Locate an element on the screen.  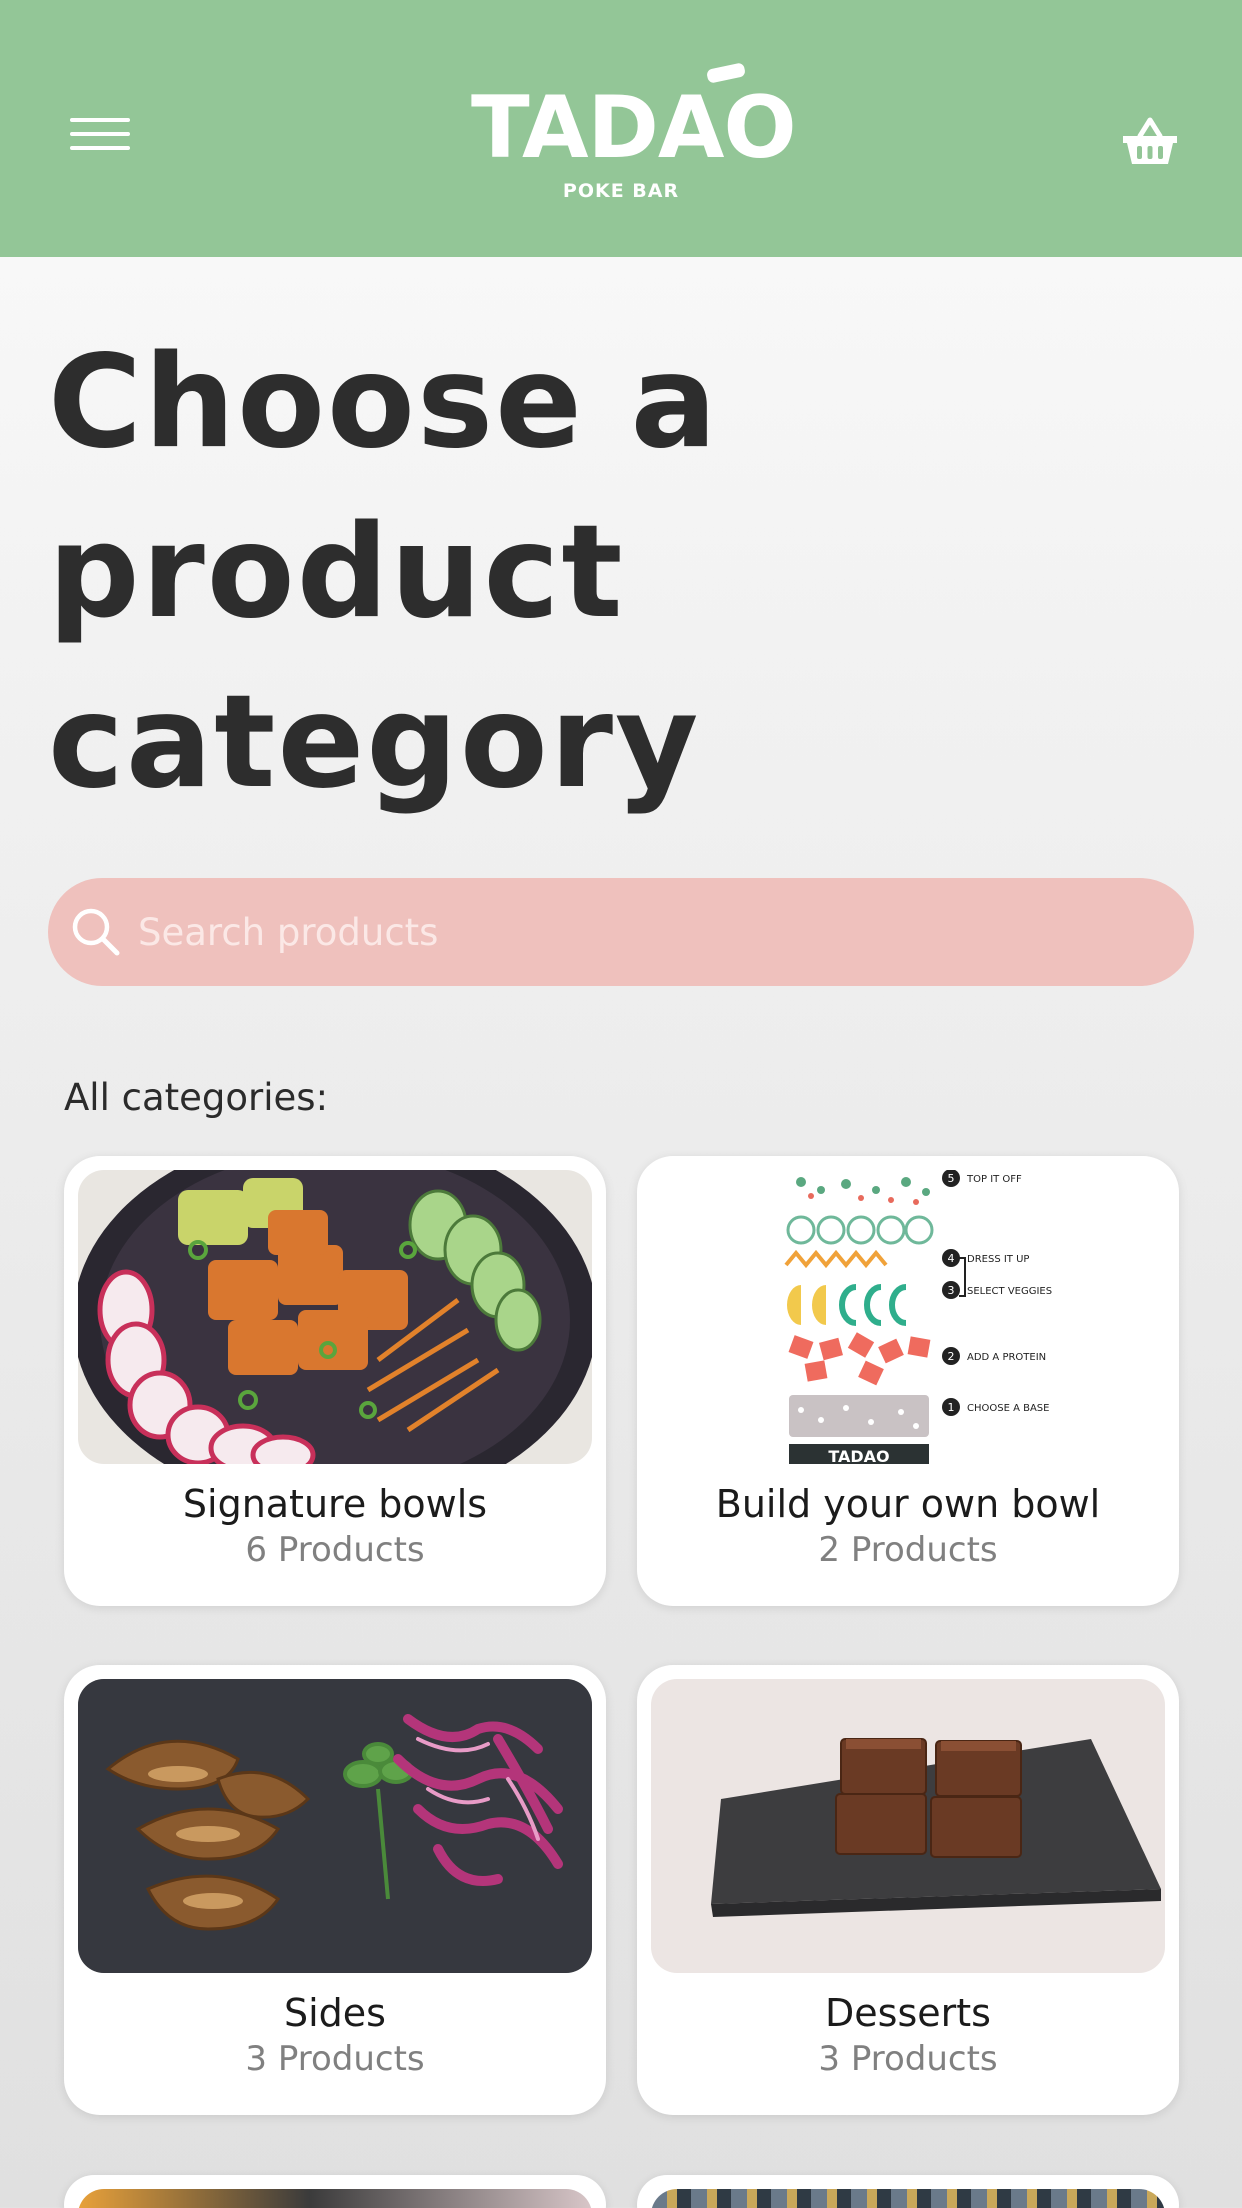
step-4-label: DRESS IT UP is located at coordinates (998, 1259).